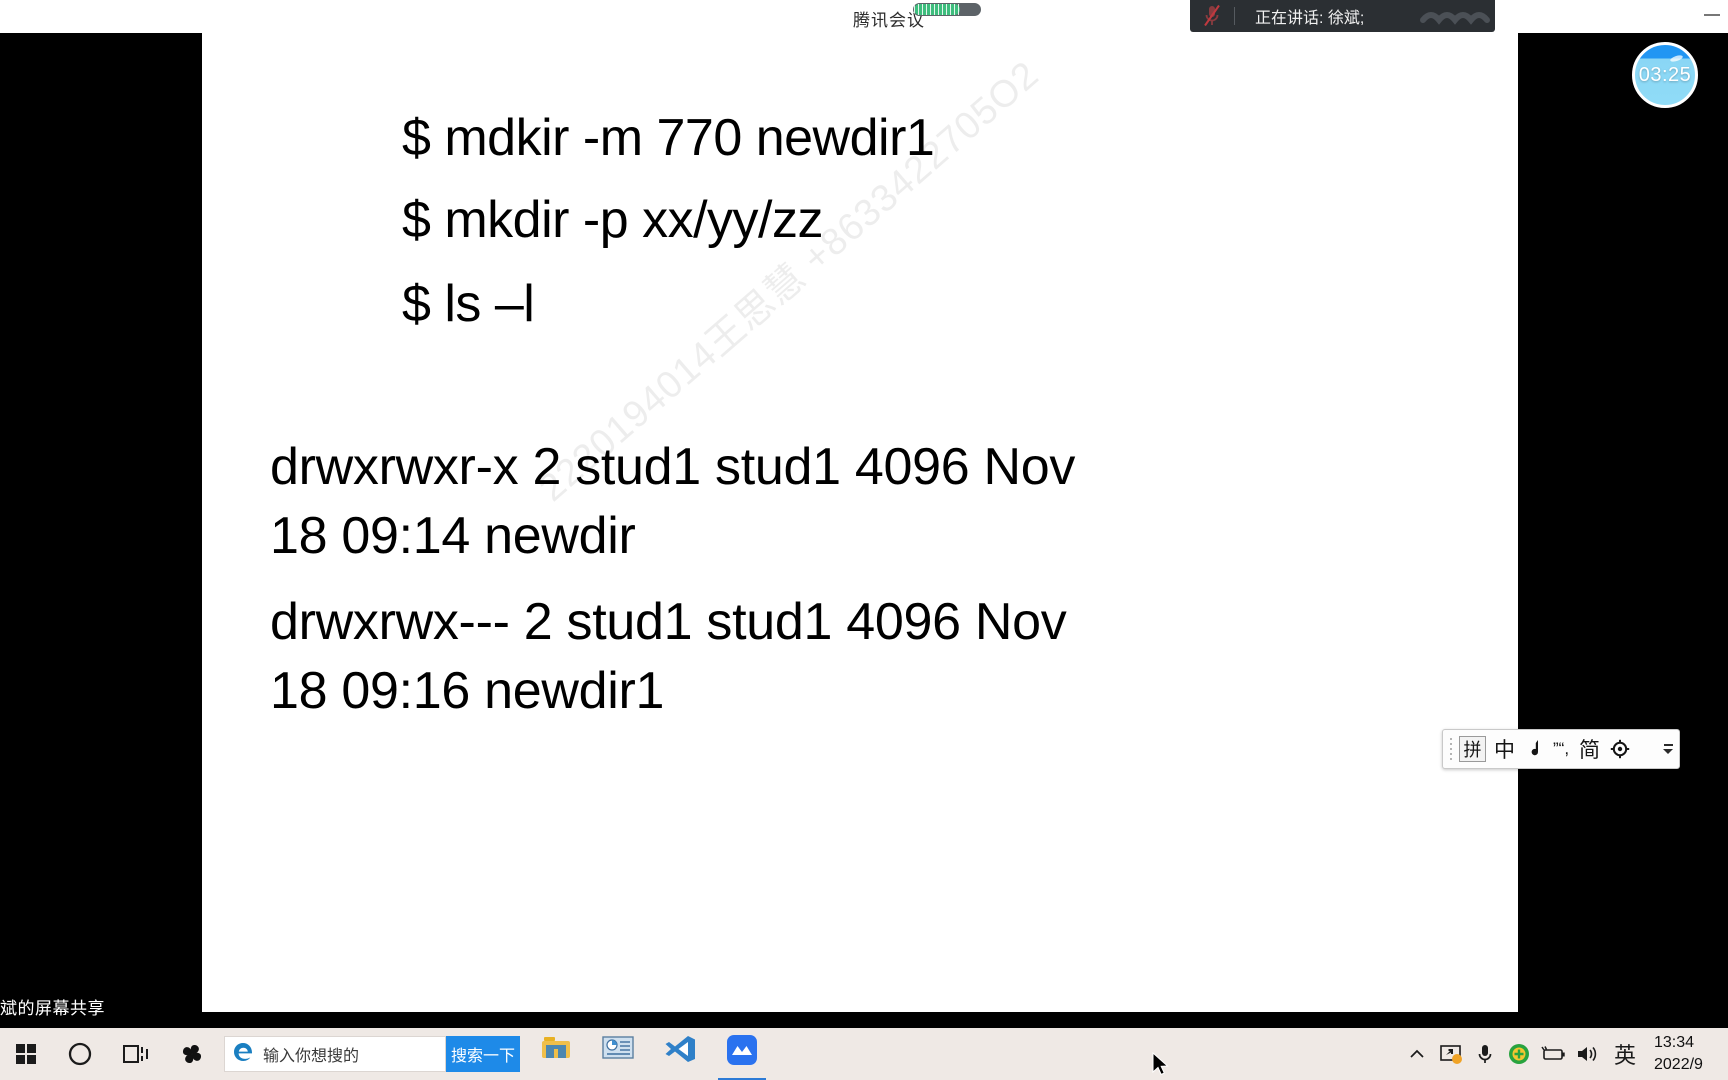 The image size is (1728, 1080). What do you see at coordinates (1712, 15) in the screenshot?
I see `minimize-dash-icon` at bounding box center [1712, 15].